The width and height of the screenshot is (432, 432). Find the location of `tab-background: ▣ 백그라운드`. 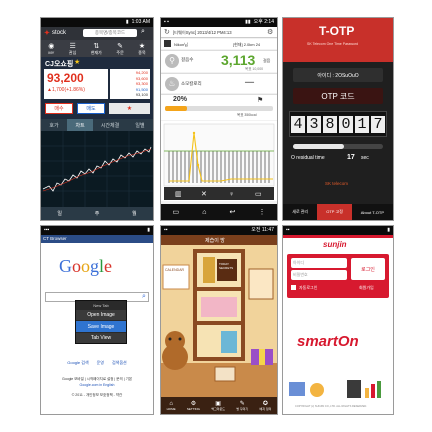

tab-background: ▣ 백그라운드 is located at coordinates (218, 405).